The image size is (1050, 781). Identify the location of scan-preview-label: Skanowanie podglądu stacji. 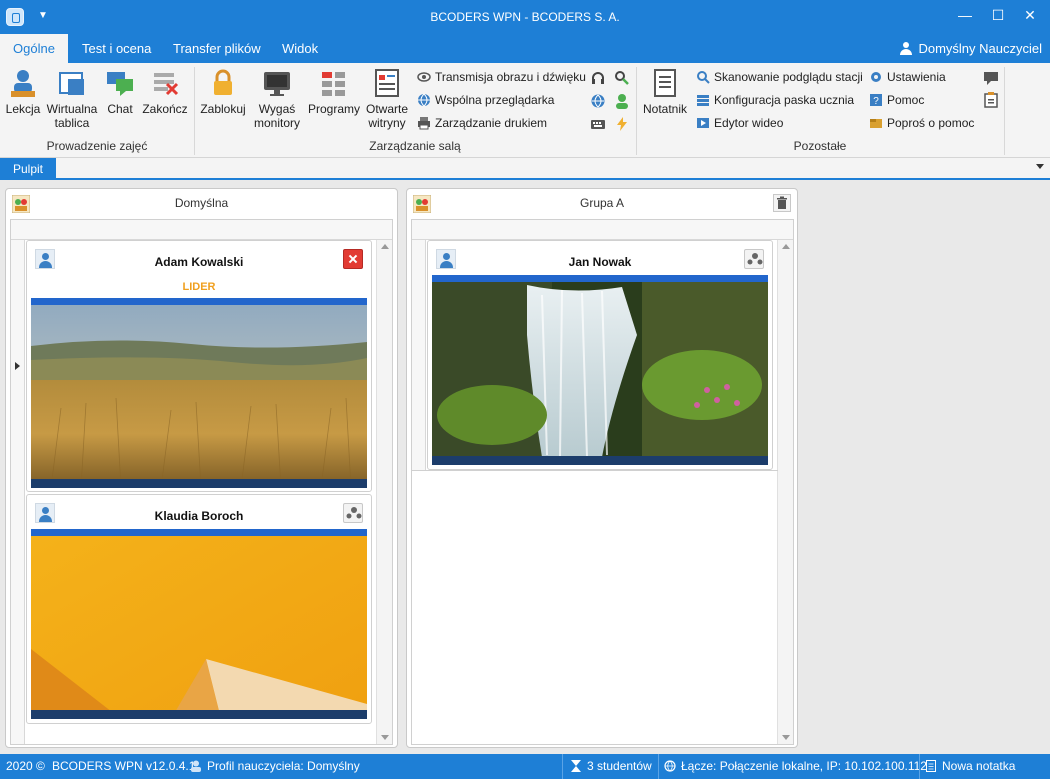
(788, 77).